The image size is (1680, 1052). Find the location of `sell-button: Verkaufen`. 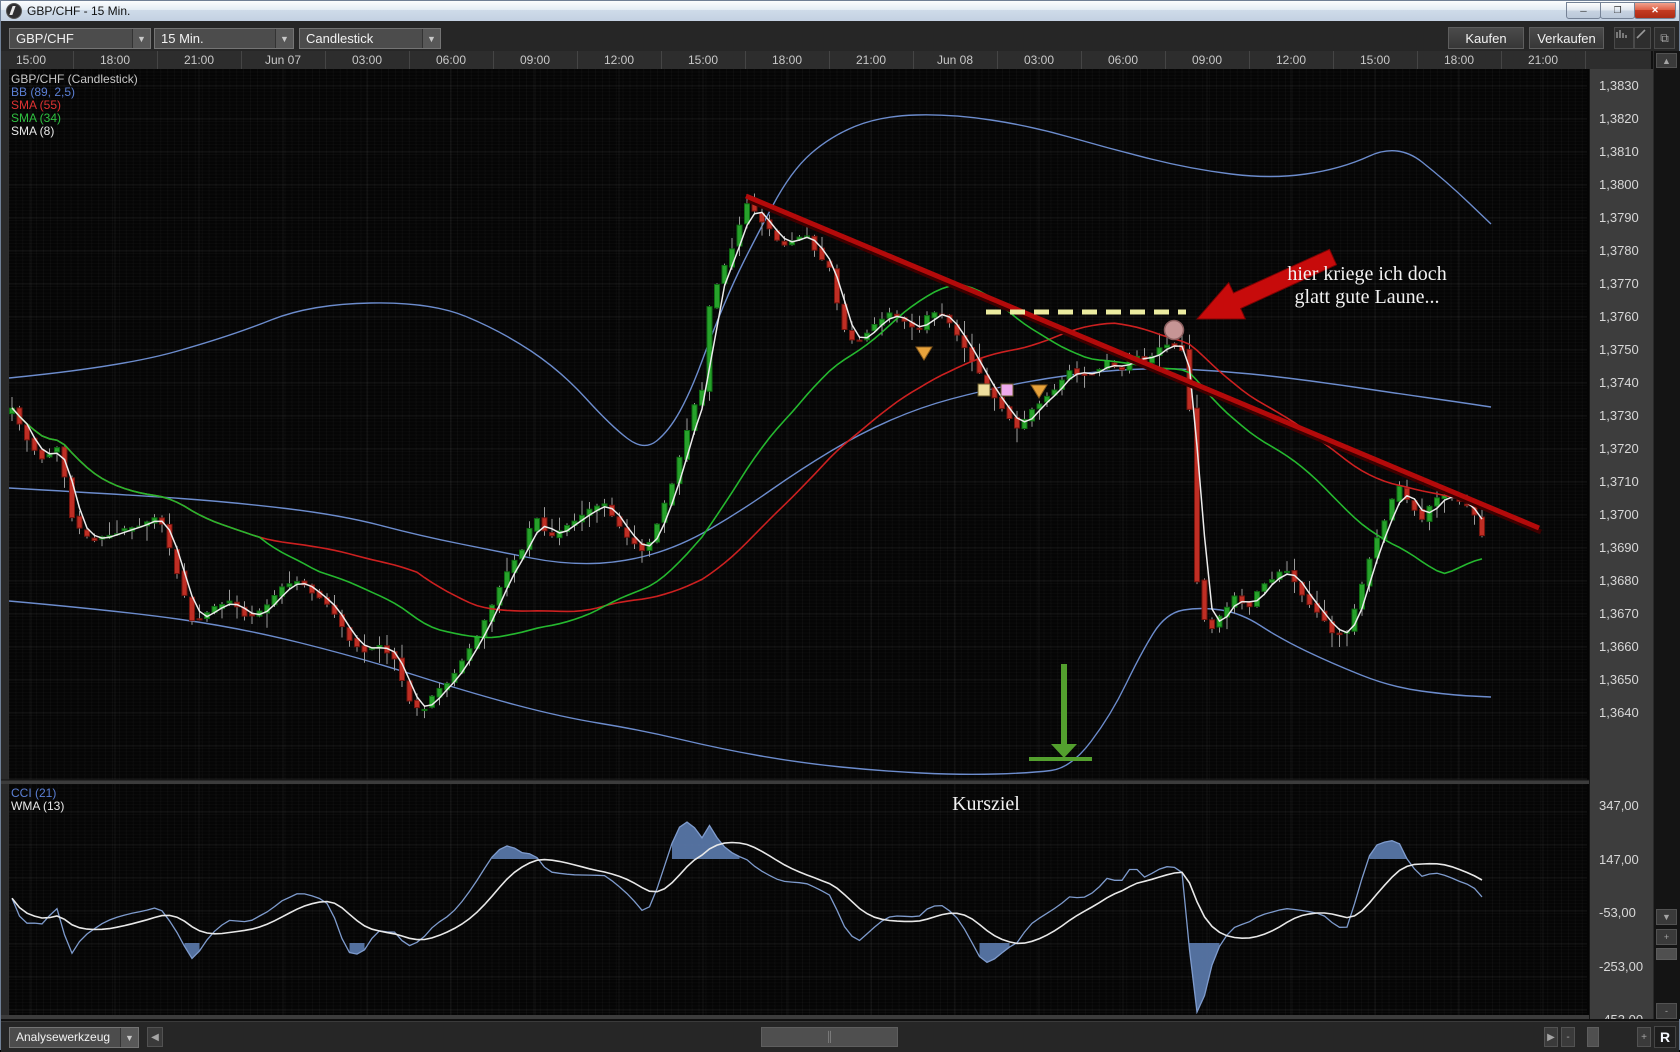

sell-button: Verkaufen is located at coordinates (1566, 38).